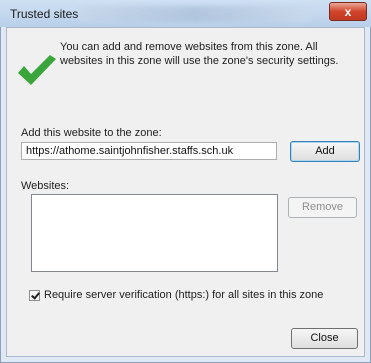 The image size is (371, 363). I want to click on window-title: Trusted sites, so click(44, 14).